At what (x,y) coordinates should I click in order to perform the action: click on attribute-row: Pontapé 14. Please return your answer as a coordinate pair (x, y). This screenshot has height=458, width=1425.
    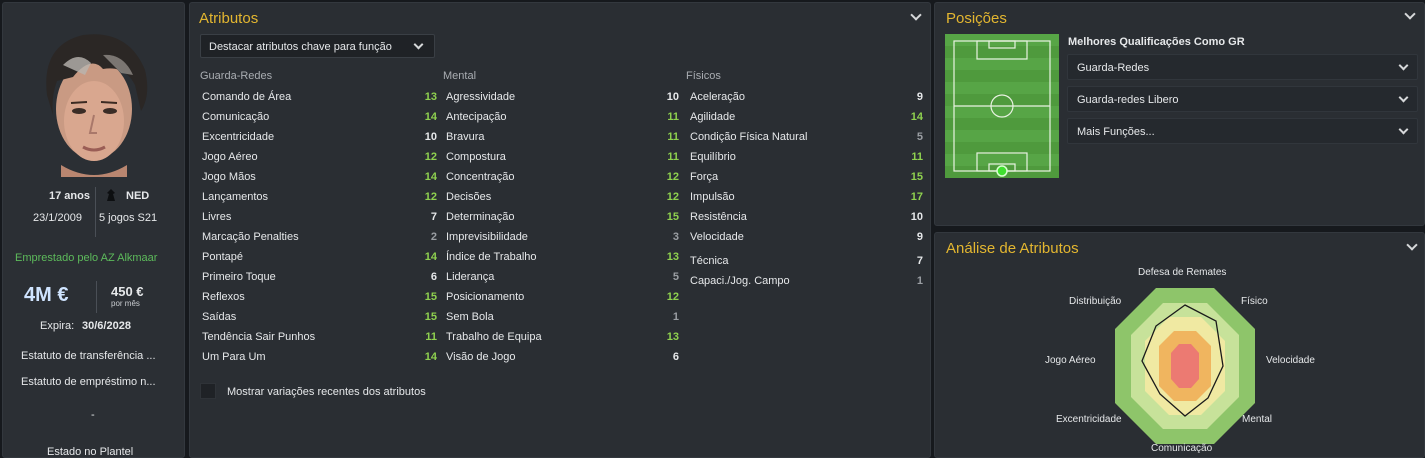
    Looking at the image, I should click on (319, 258).